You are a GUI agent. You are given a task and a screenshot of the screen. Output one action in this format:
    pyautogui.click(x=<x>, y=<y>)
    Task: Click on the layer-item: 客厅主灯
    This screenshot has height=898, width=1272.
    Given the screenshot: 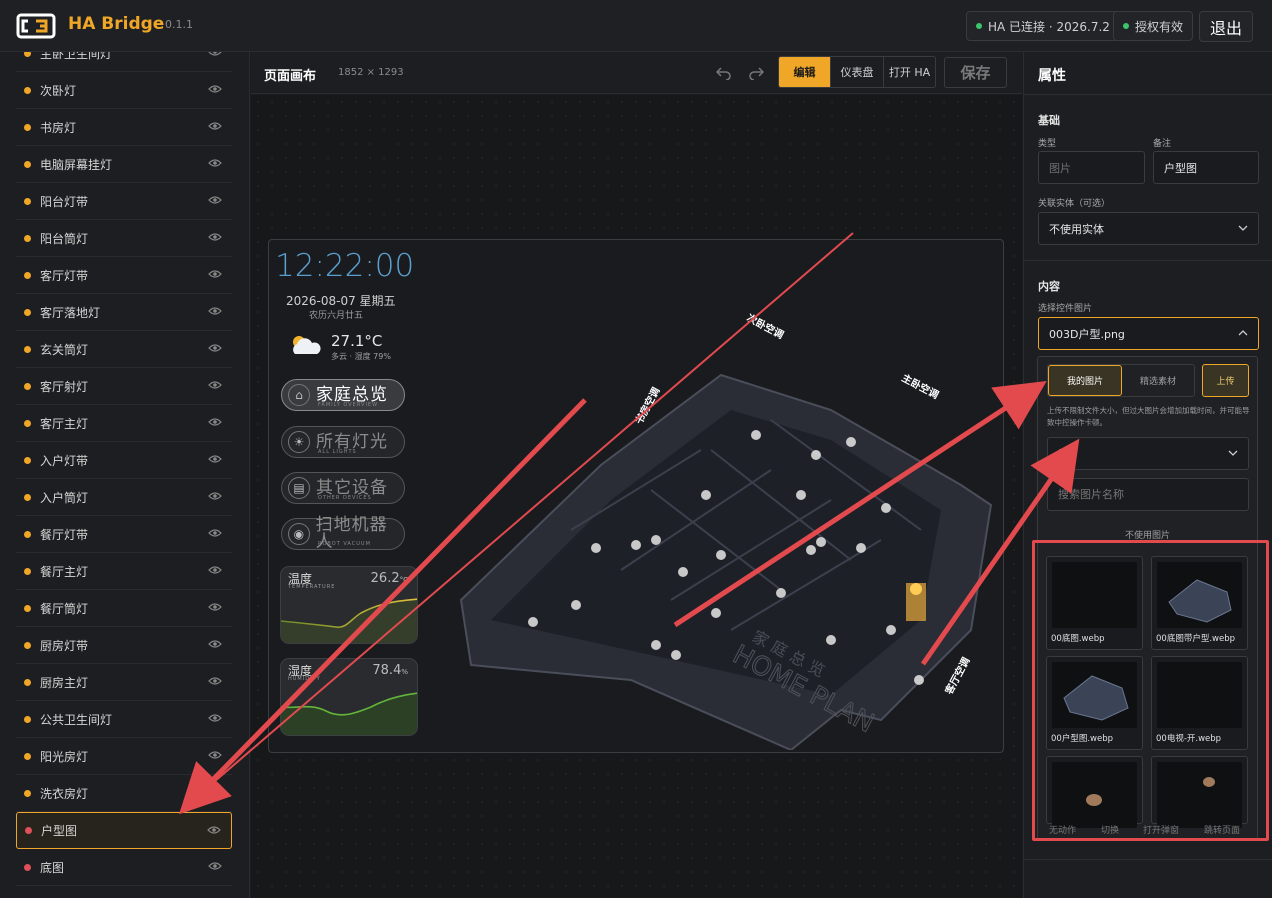 What is the action you would take?
    pyautogui.click(x=124, y=423)
    